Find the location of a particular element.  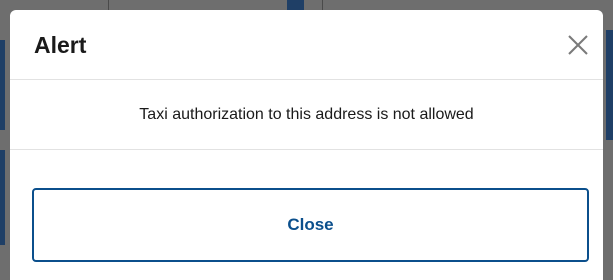

background-panel-right is located at coordinates (609, 85).